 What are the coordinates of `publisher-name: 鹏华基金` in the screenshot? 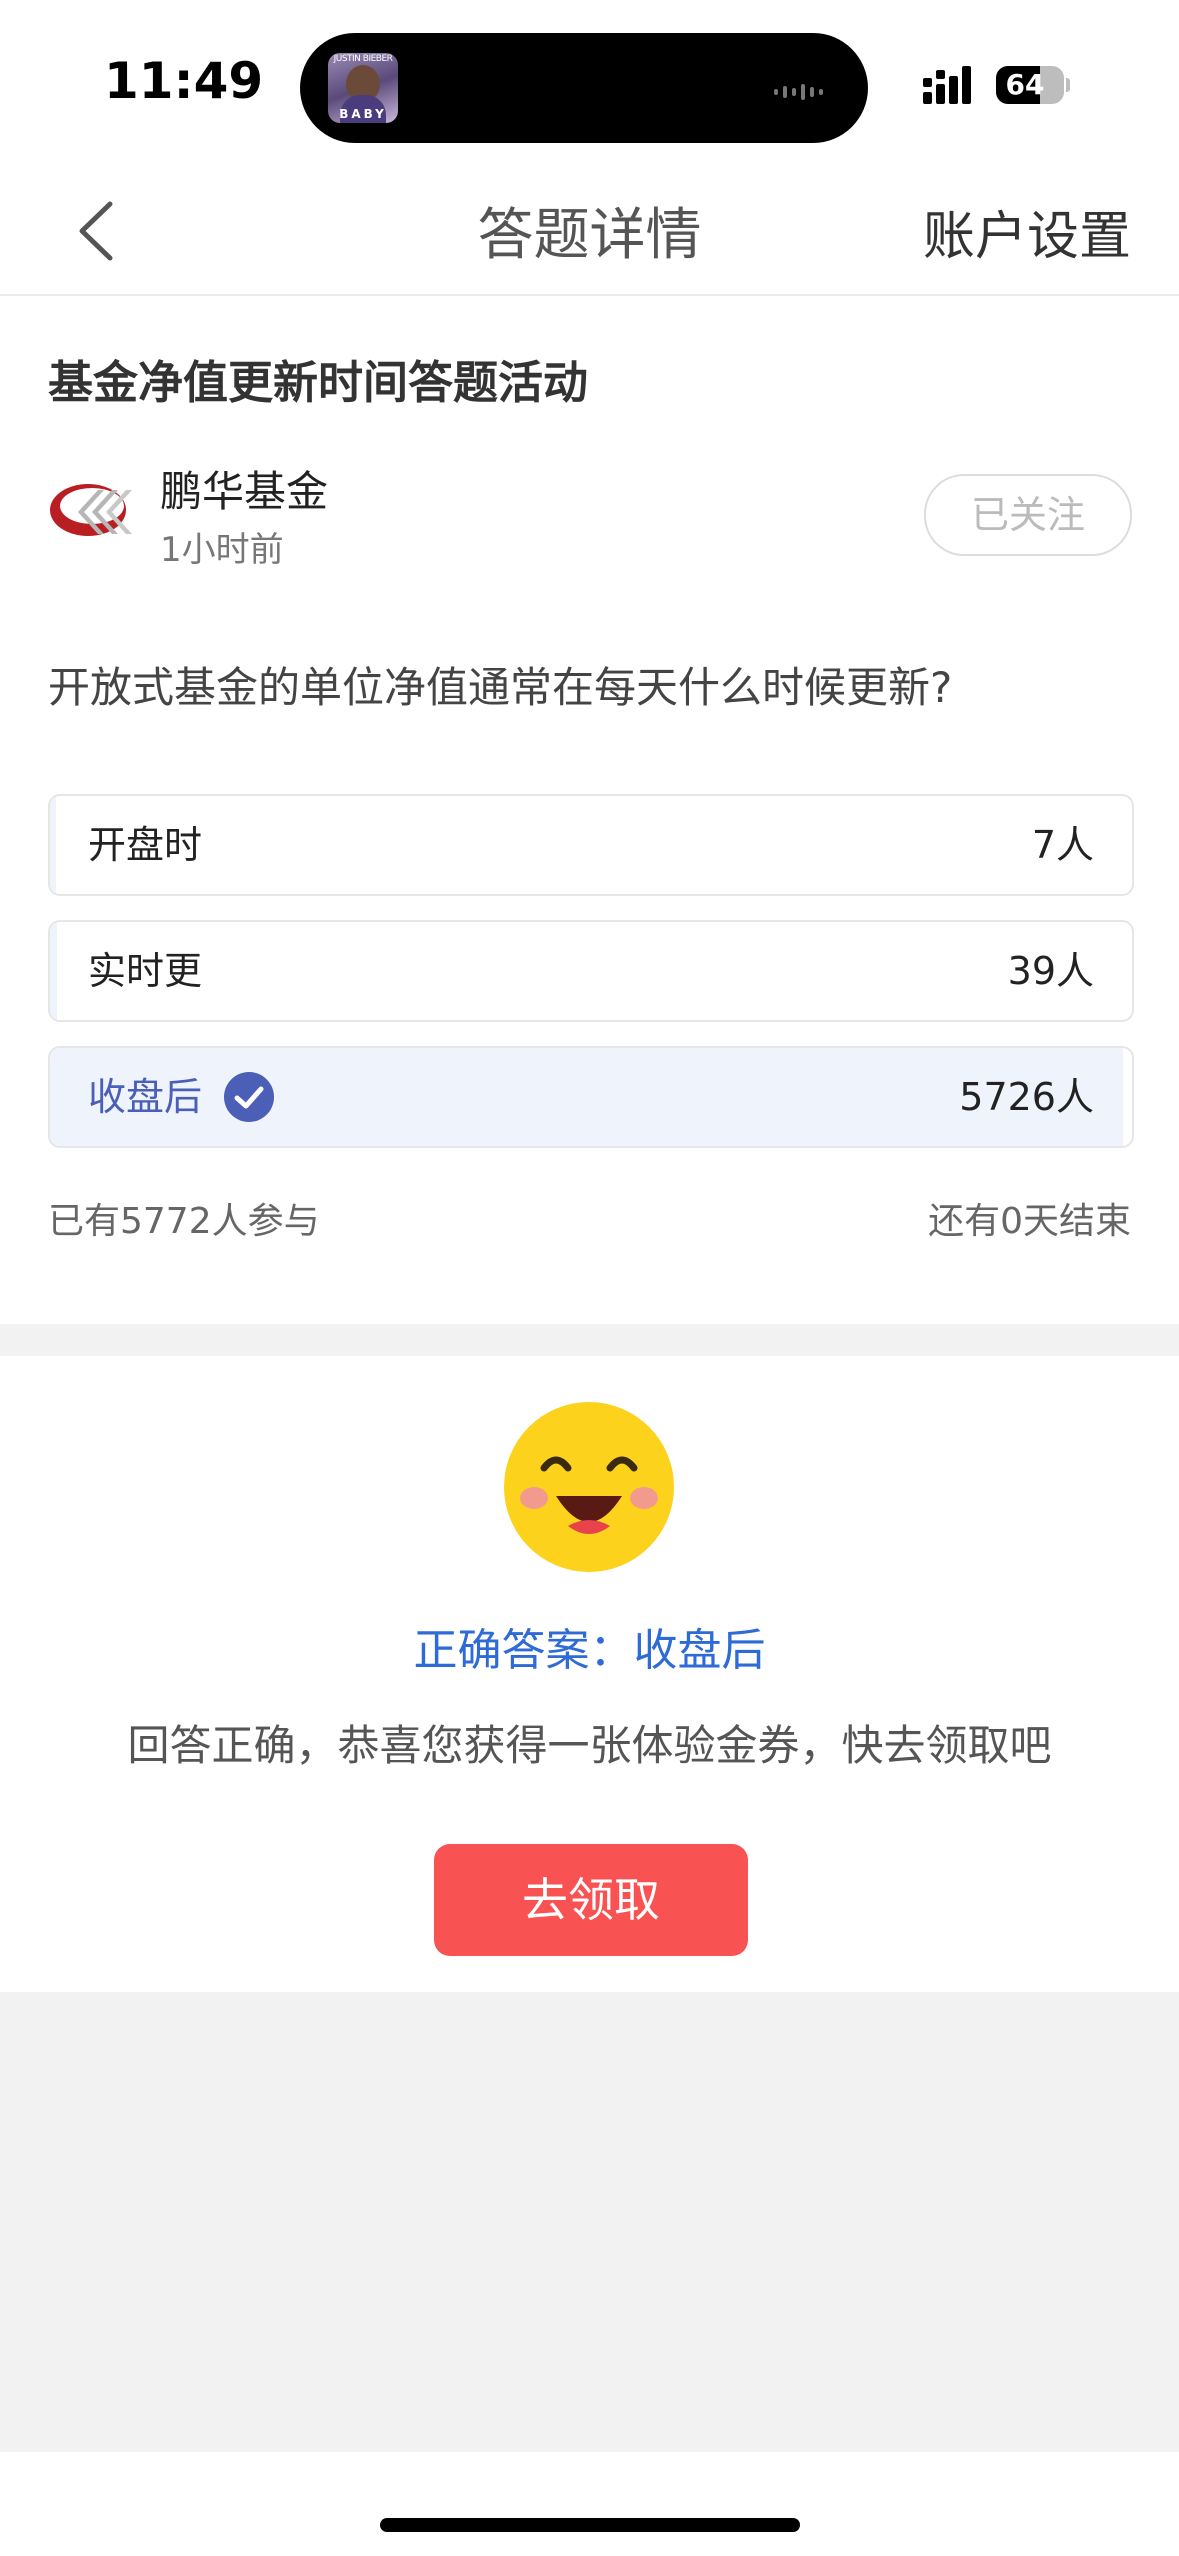 It's located at (244, 488).